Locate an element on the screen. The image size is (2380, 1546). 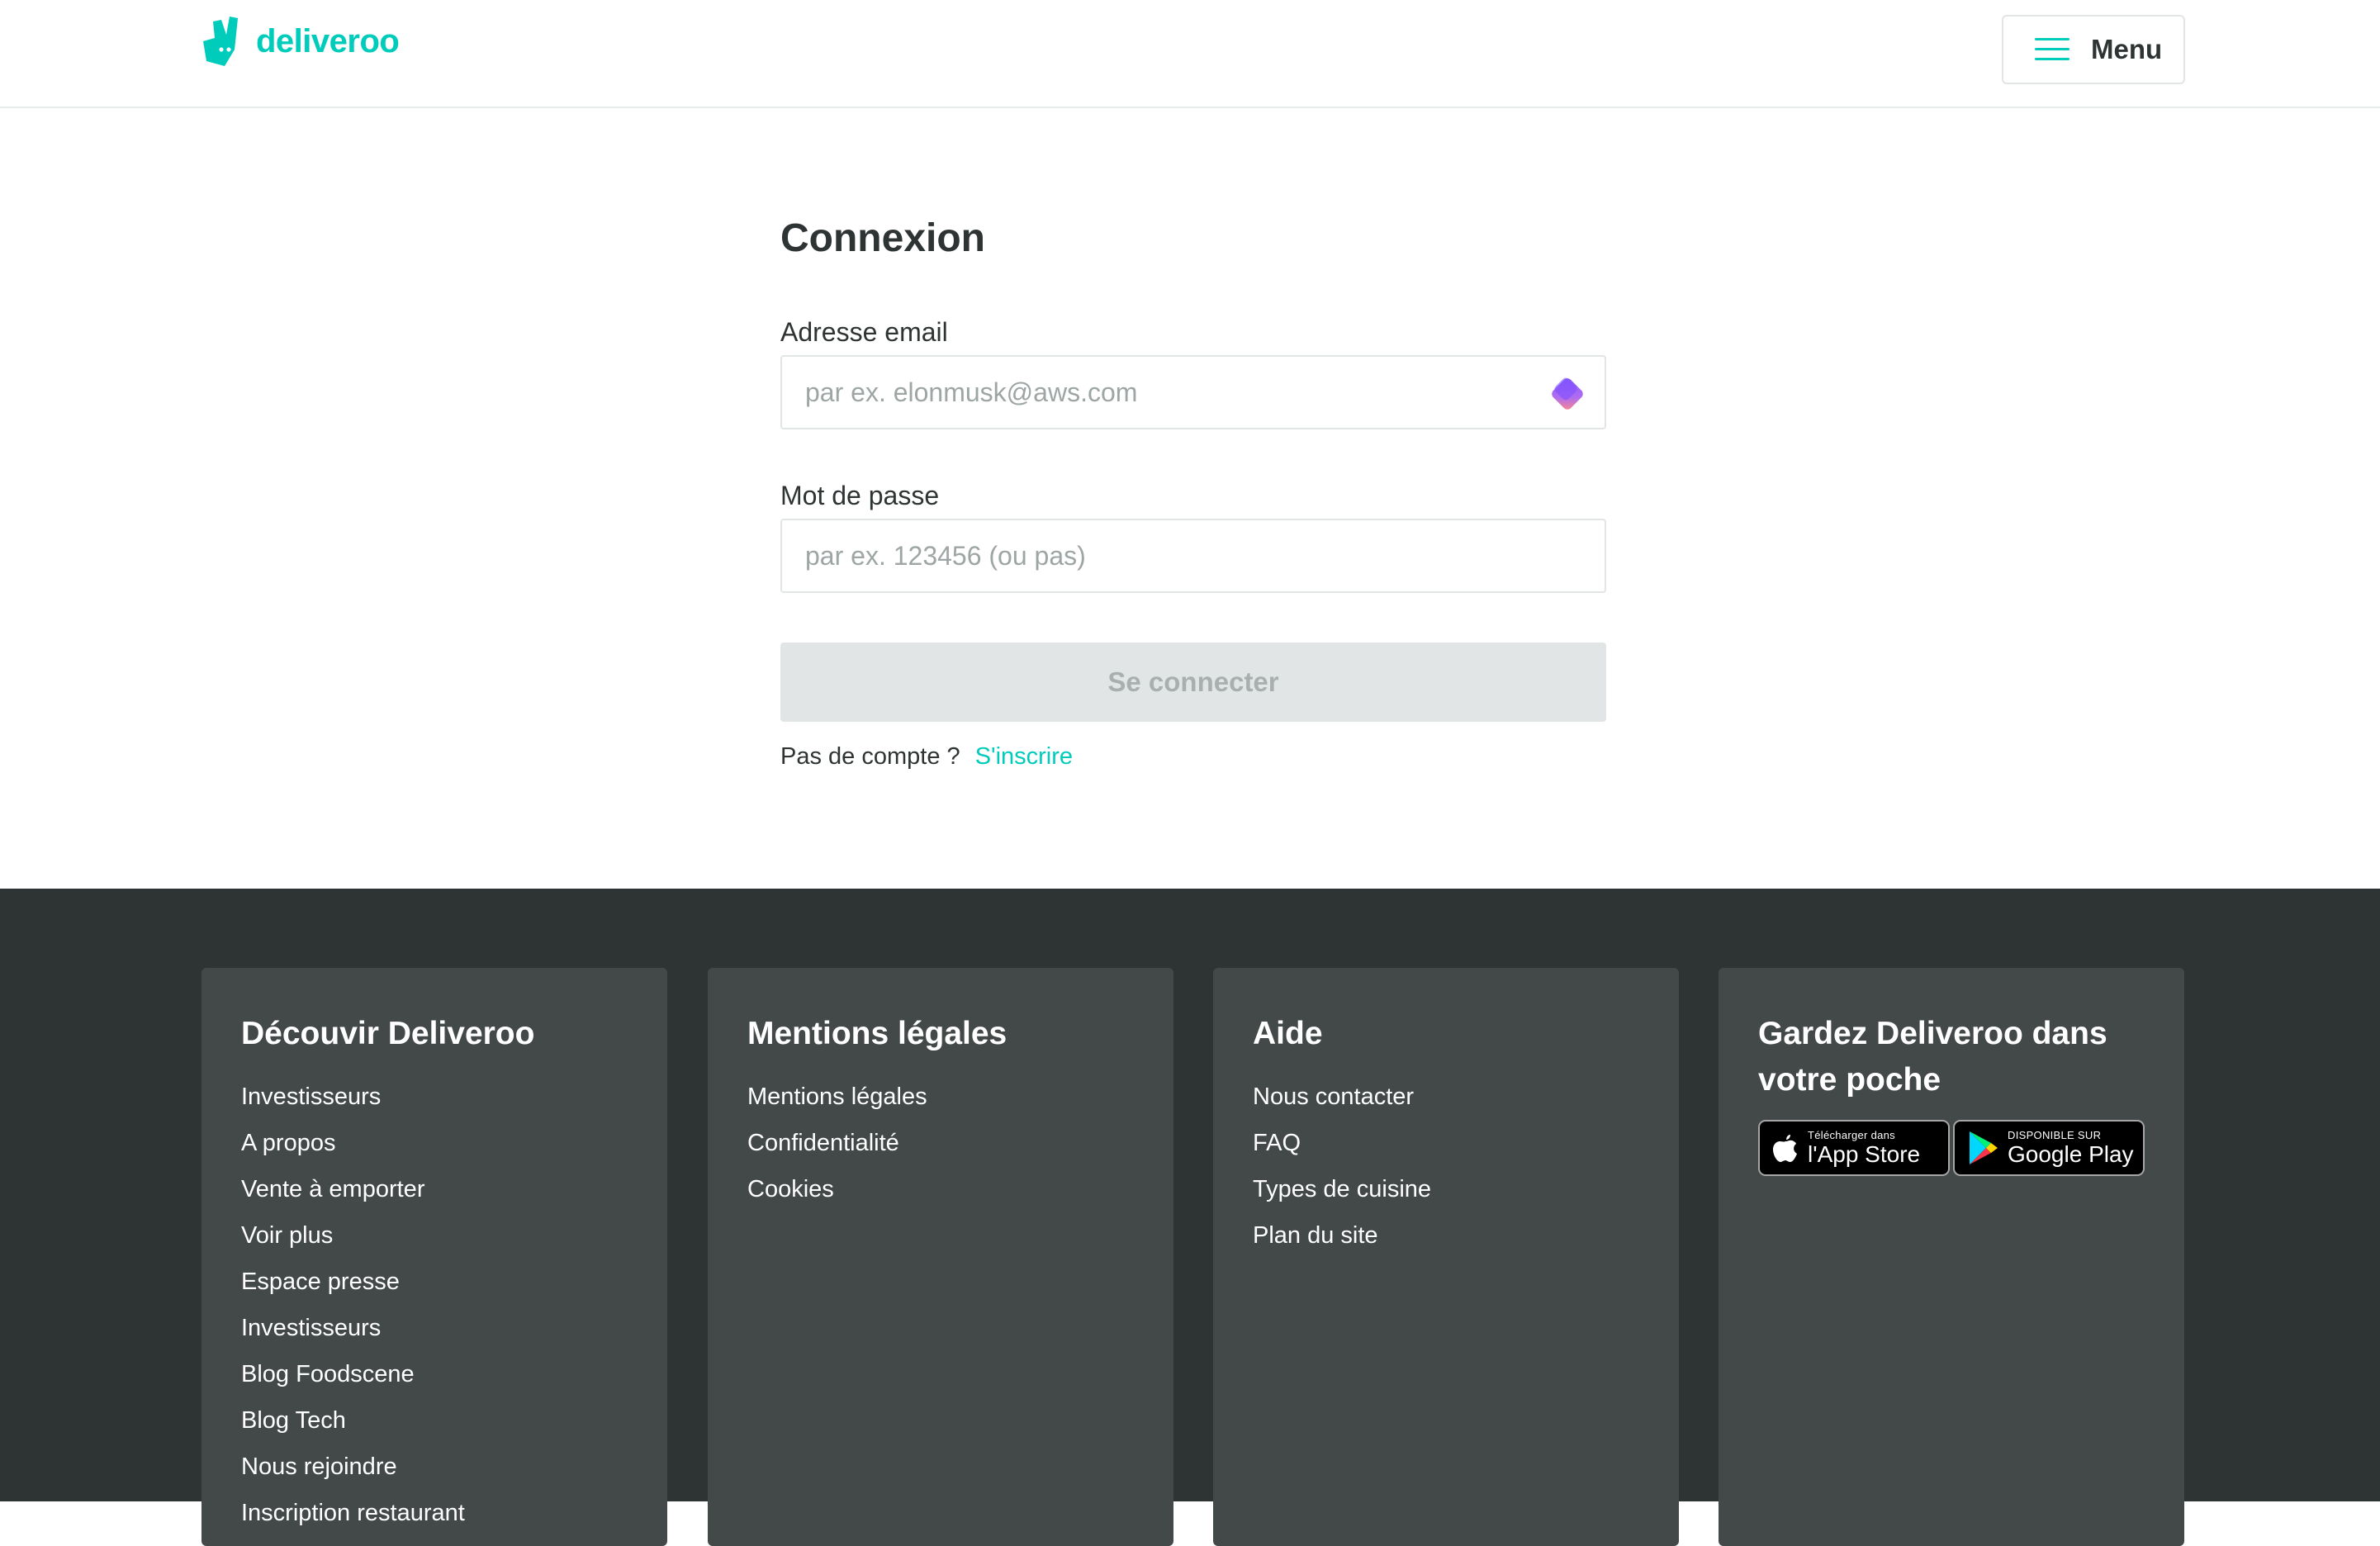
brand-name: deliveroo is located at coordinates (328, 40).